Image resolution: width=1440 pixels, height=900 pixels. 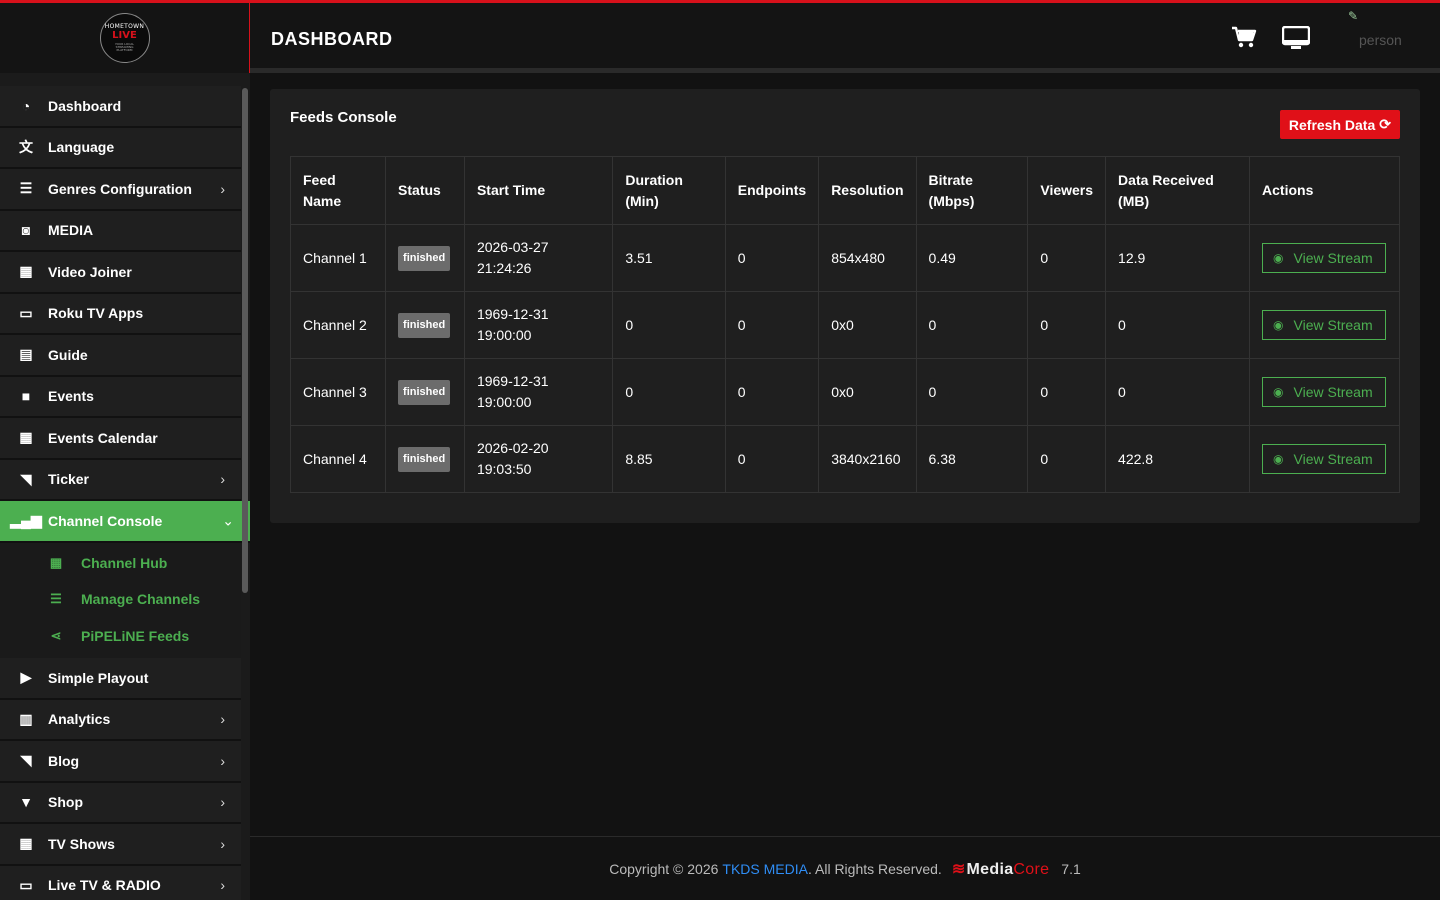 I want to click on submenu-item-label: Manage Channels, so click(x=141, y=599).